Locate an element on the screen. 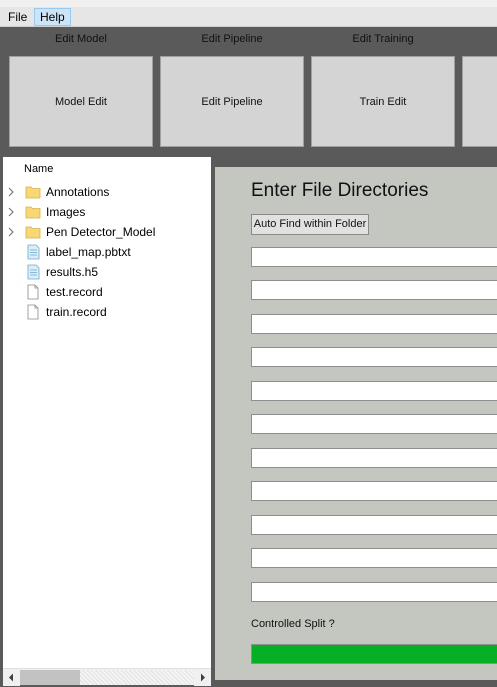 This screenshot has height=687, width=497. caption-edit-pipeline: Edit Pipeline is located at coordinates (232, 39).